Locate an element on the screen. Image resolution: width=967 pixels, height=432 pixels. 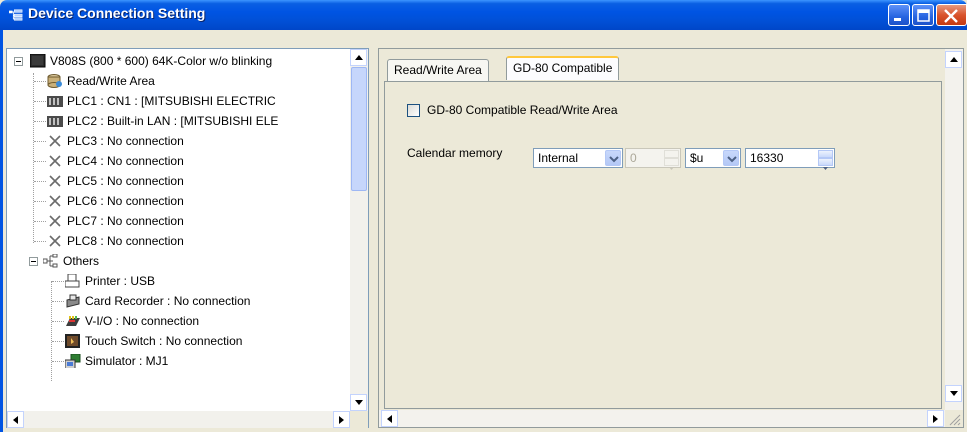
tree-item-plc7: PLC7 : No connection is located at coordinates (178, 221).